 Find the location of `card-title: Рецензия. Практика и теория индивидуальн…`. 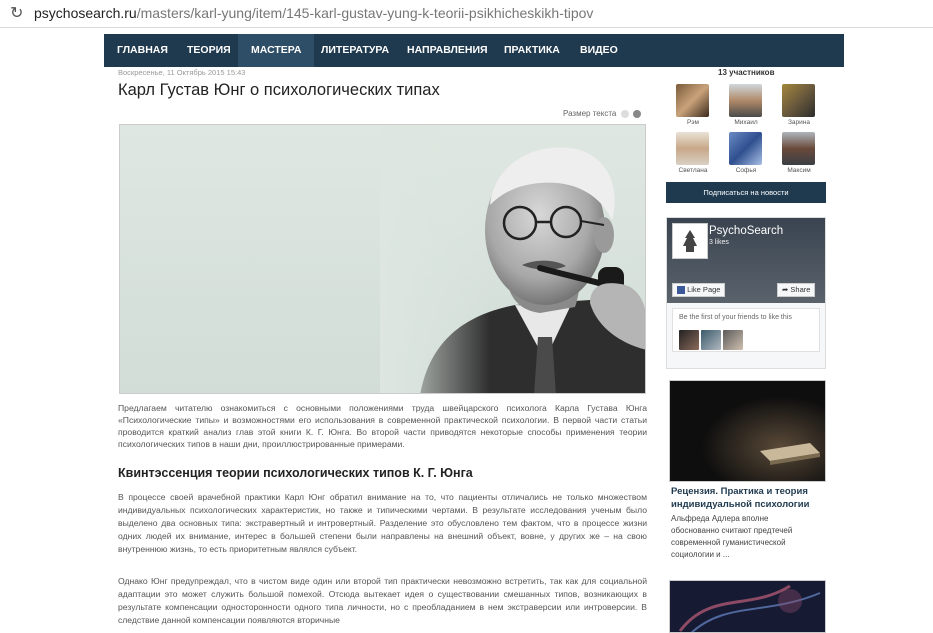

card-title: Рецензия. Практика и теория индивидуальн… is located at coordinates (751, 498).